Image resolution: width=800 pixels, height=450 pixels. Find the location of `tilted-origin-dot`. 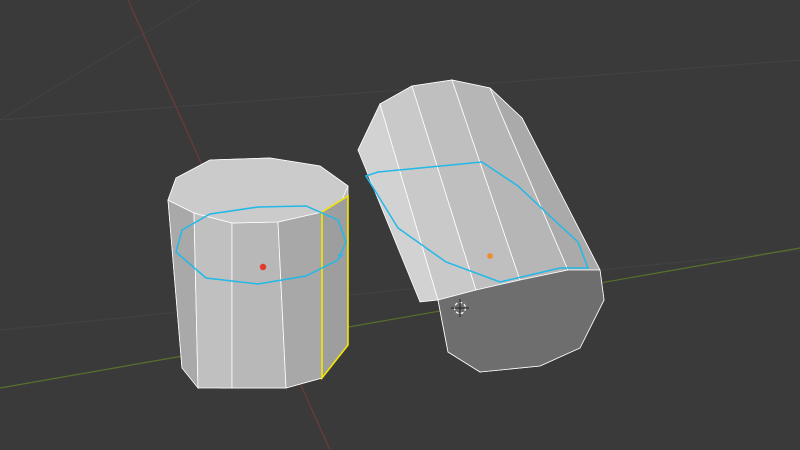

tilted-origin-dot is located at coordinates (490, 256).